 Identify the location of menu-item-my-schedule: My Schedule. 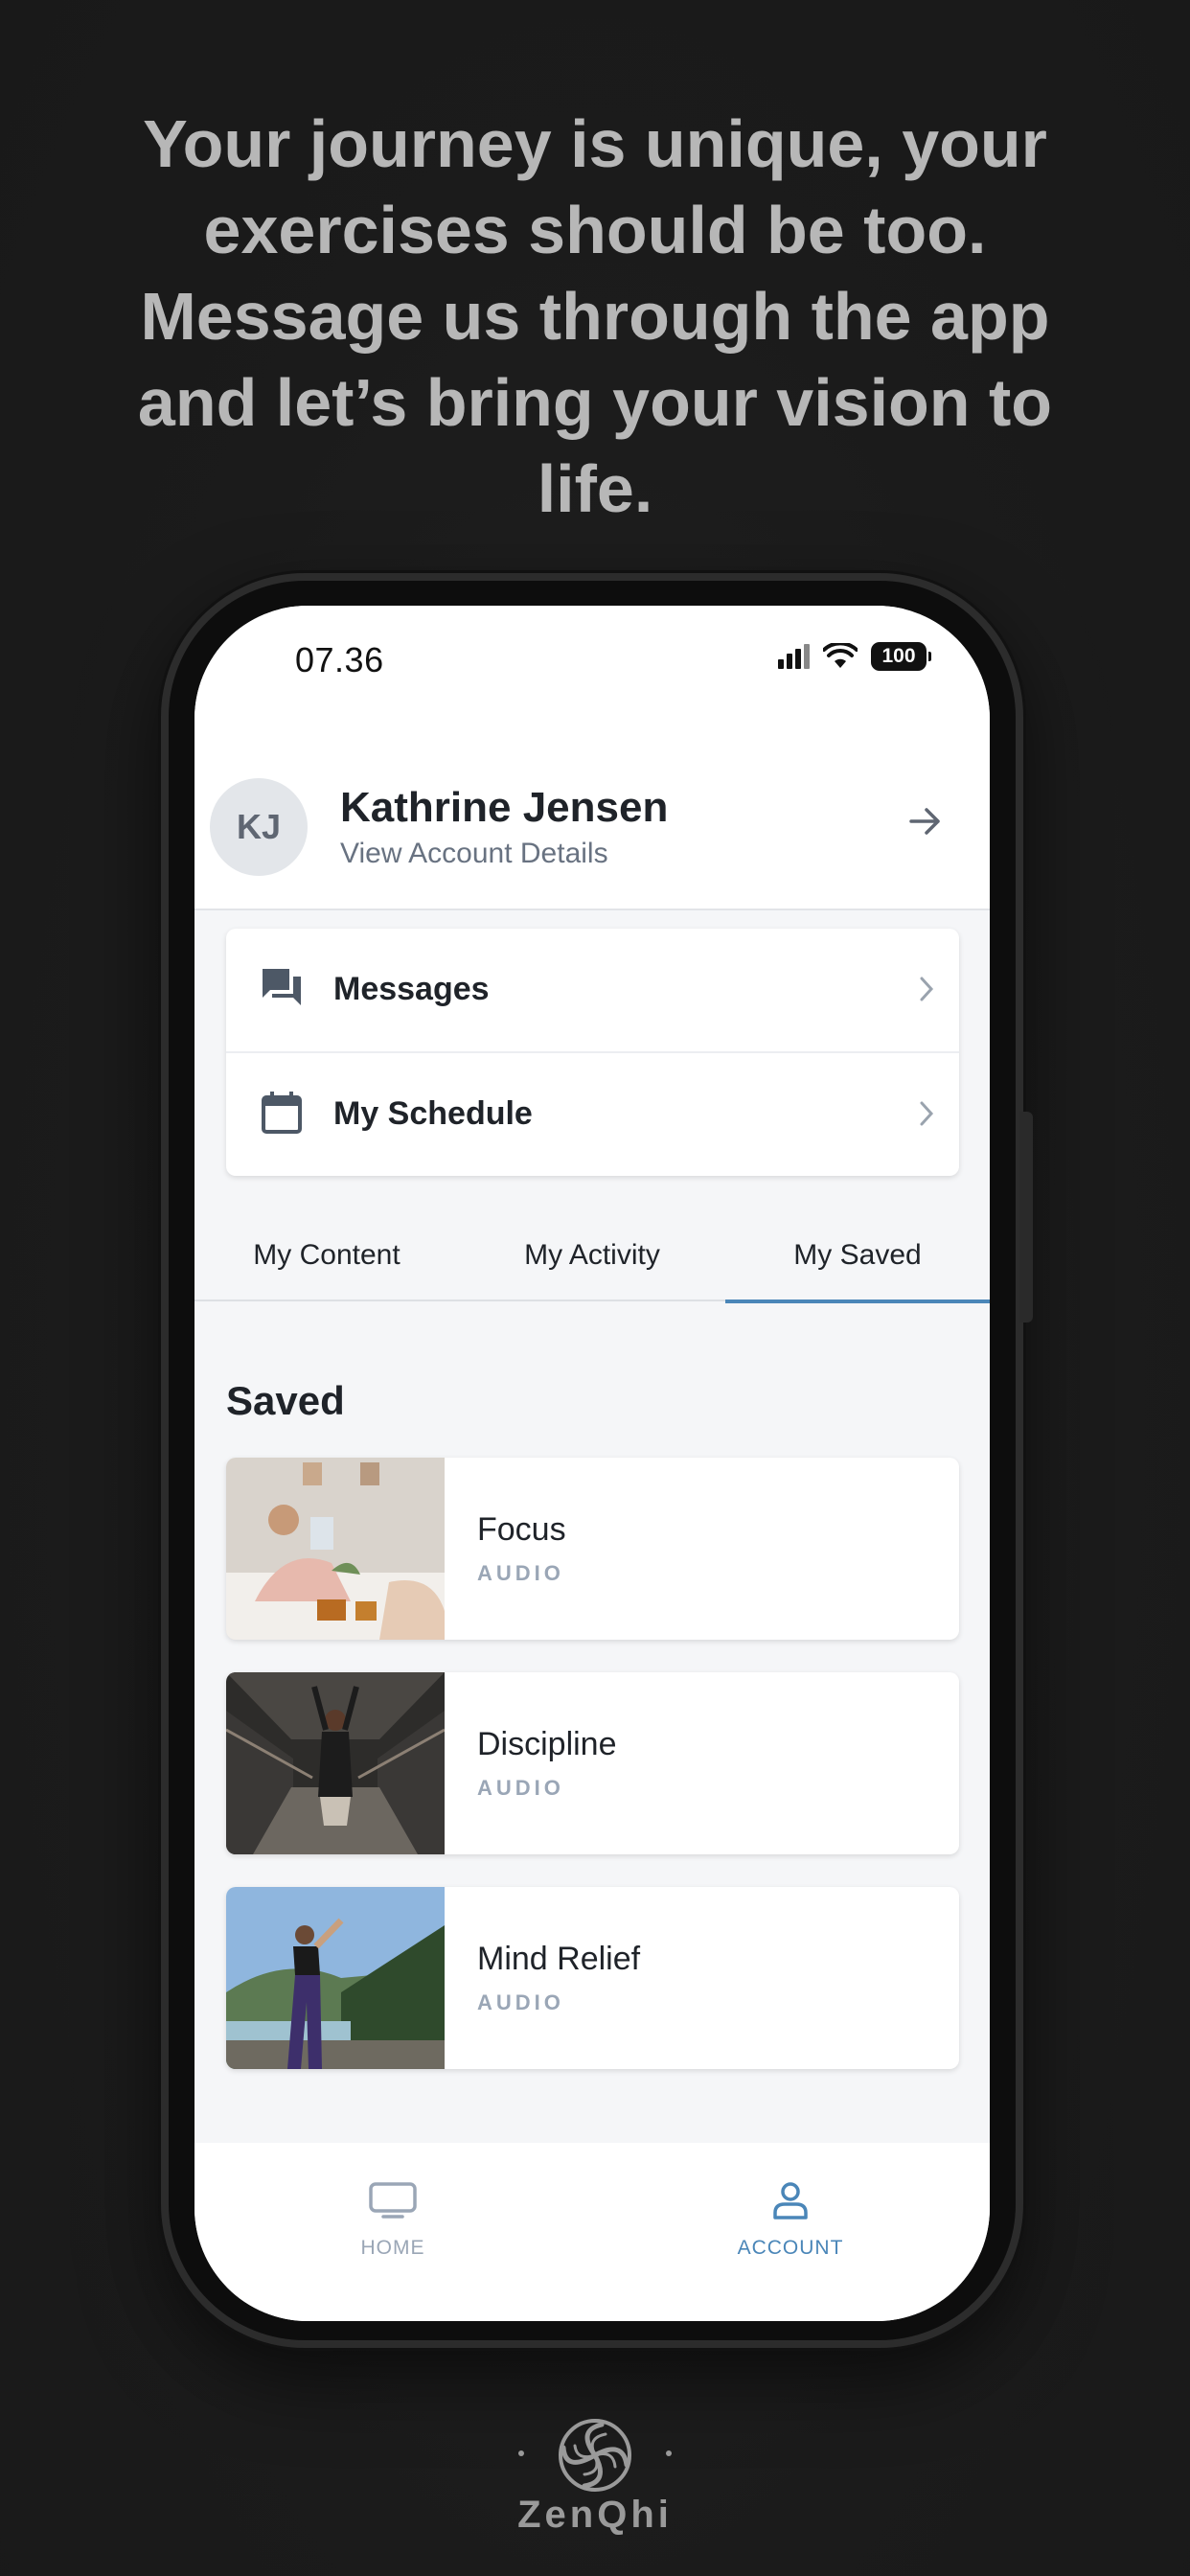
(592, 1112).